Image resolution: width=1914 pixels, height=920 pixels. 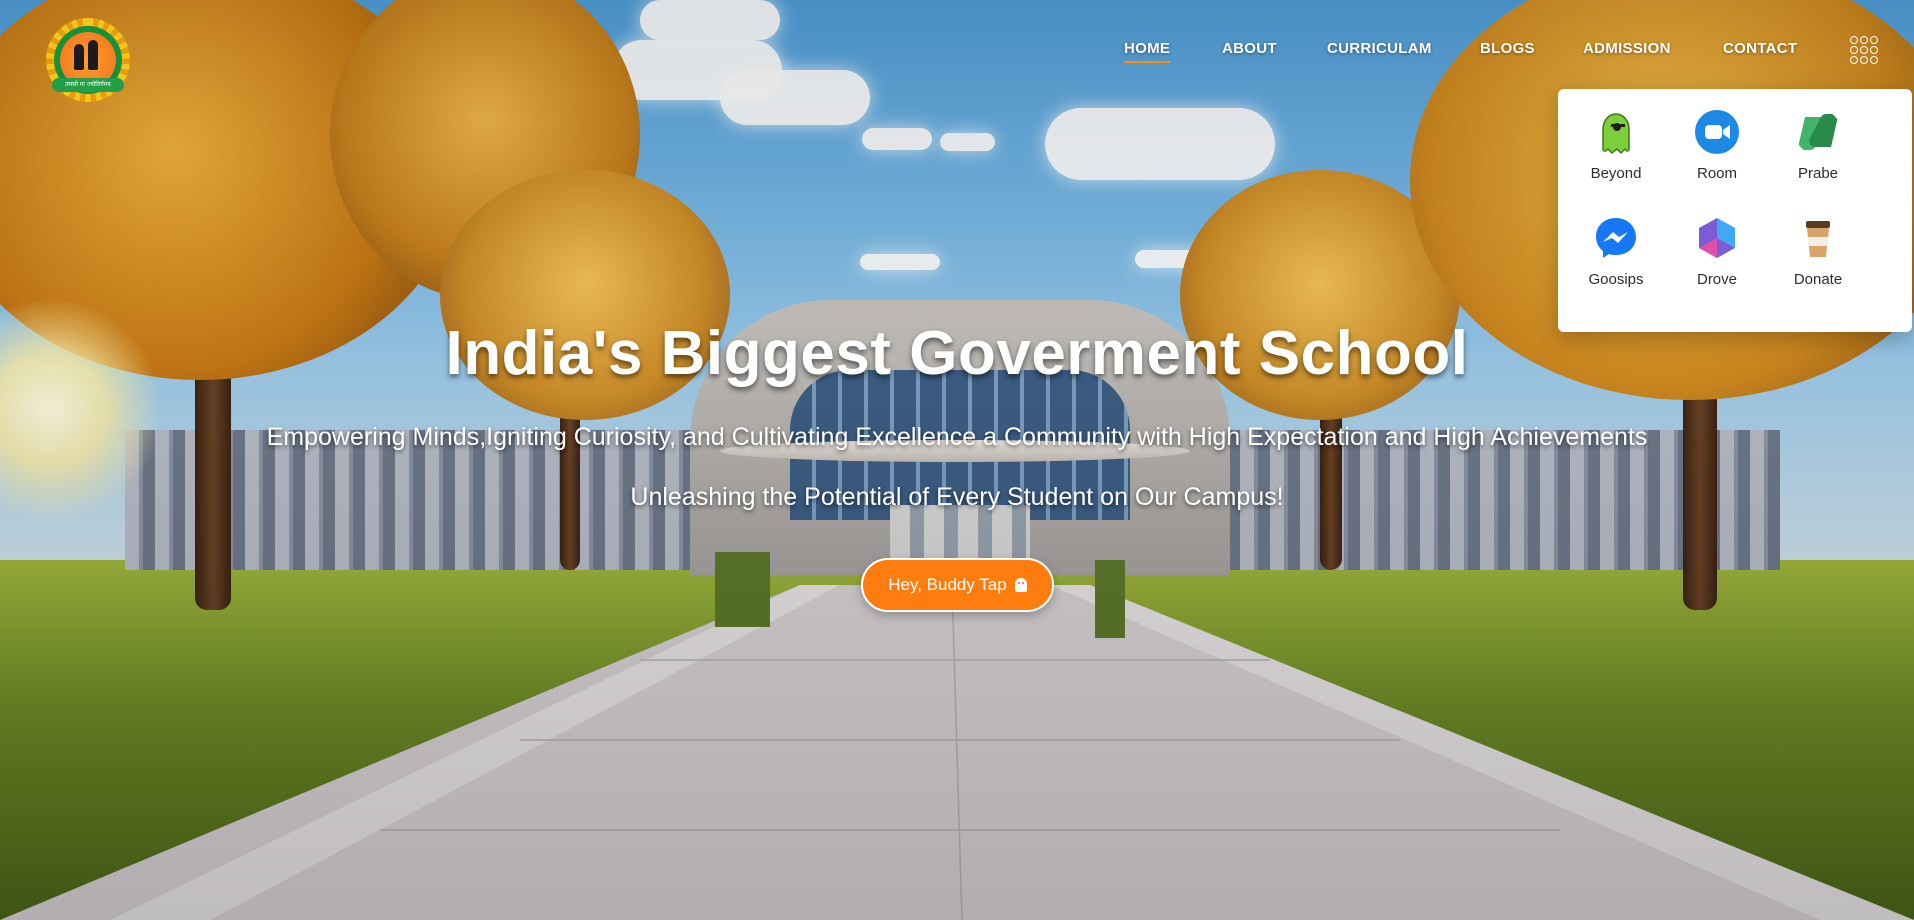 I want to click on app-label: Room, so click(x=1716, y=173).